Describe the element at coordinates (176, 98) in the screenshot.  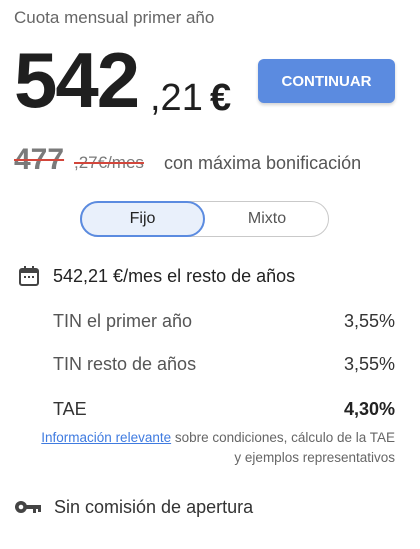
I see `price-decimal: ,21` at that location.